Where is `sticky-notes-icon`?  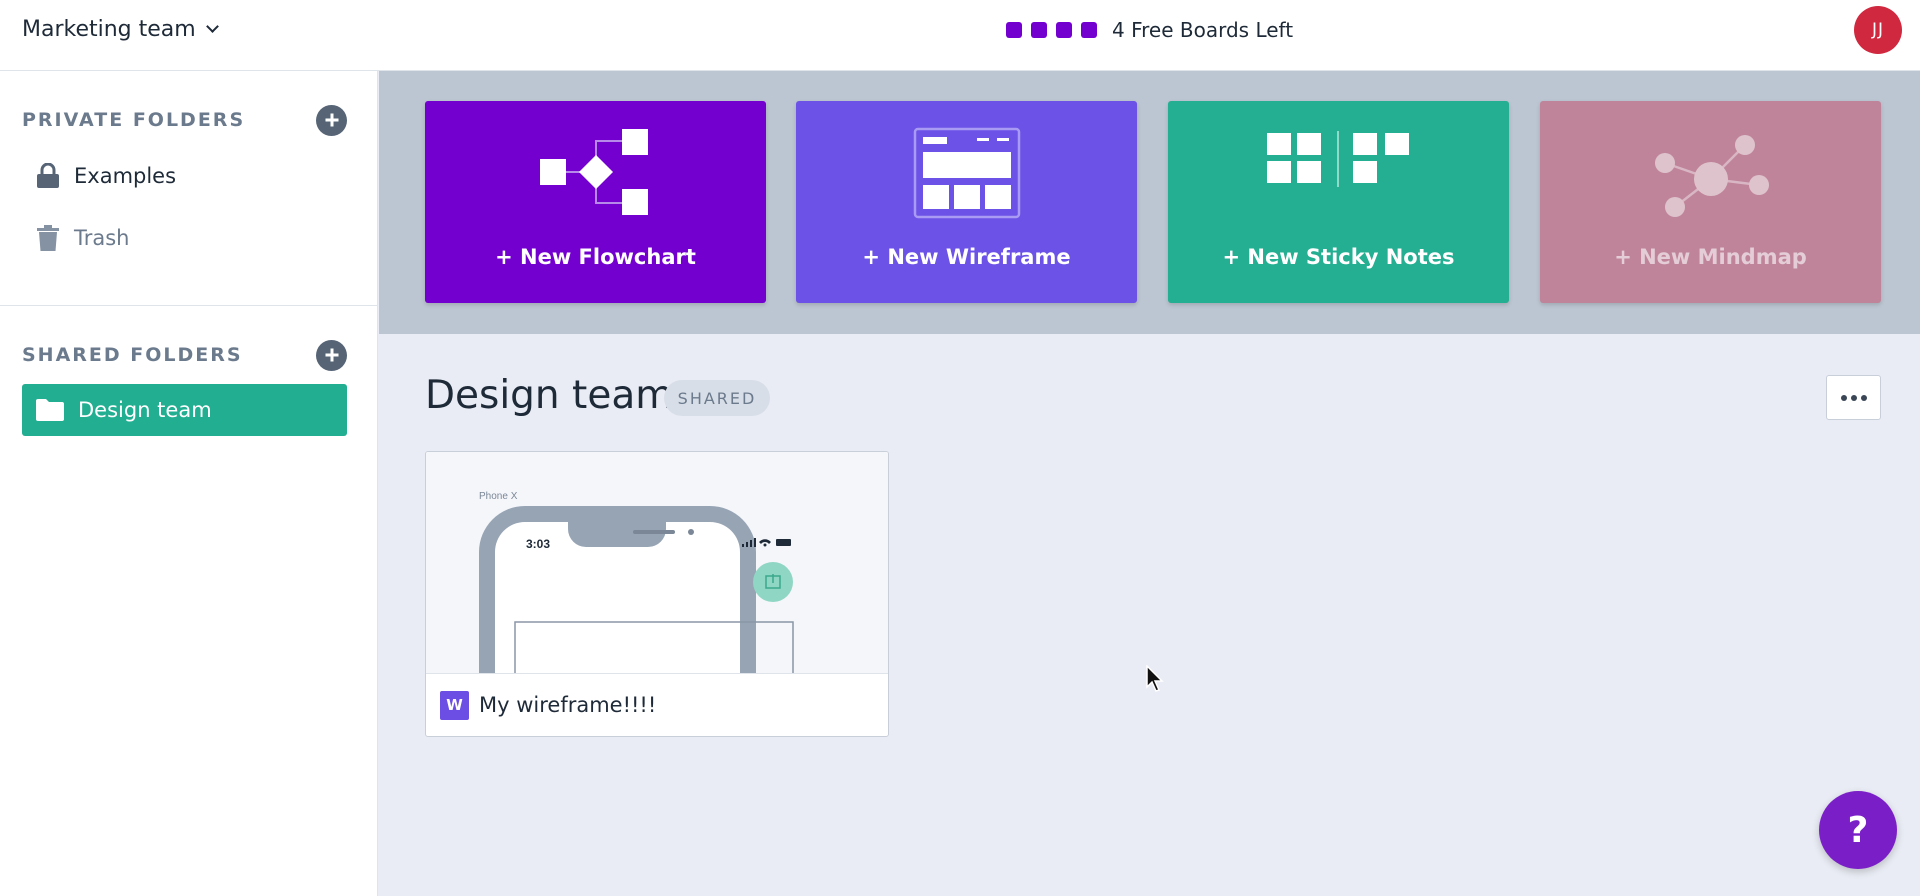 sticky-notes-icon is located at coordinates (1337, 159).